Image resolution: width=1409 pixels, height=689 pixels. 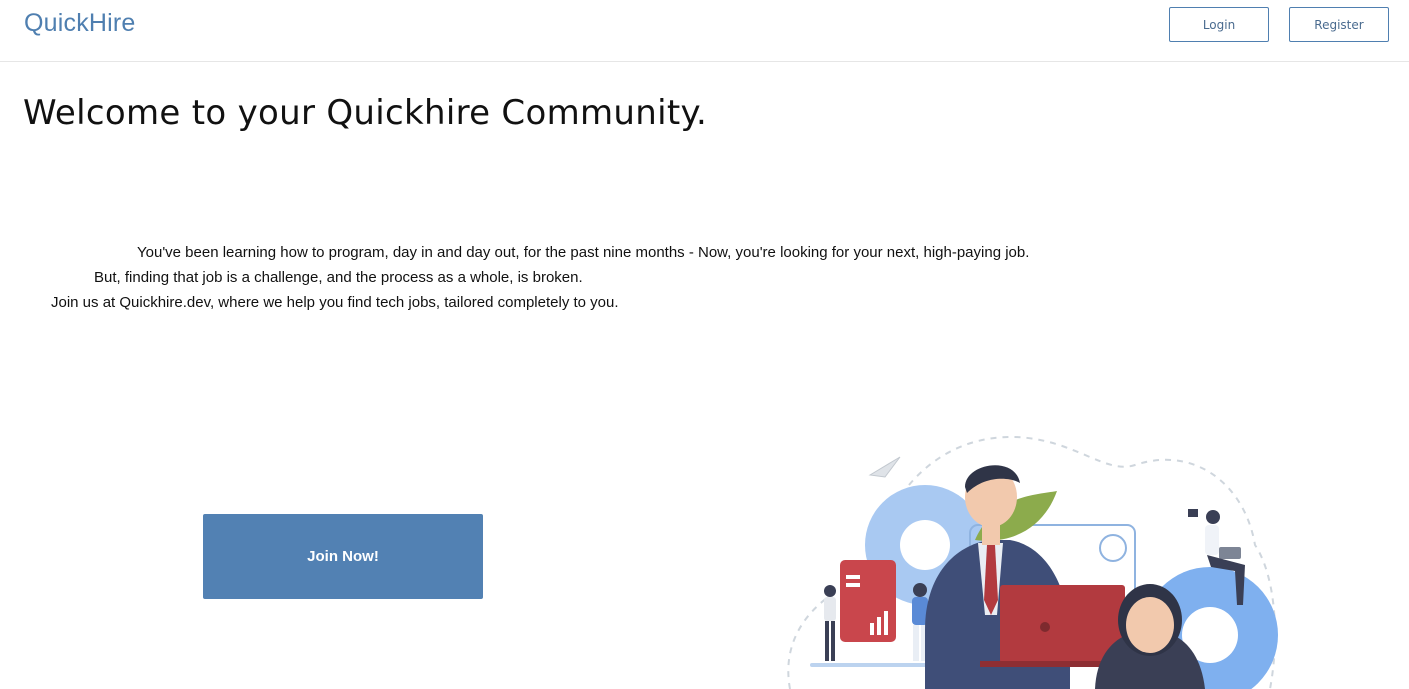 I want to click on join-now-button: Join Now!, so click(x=343, y=556).